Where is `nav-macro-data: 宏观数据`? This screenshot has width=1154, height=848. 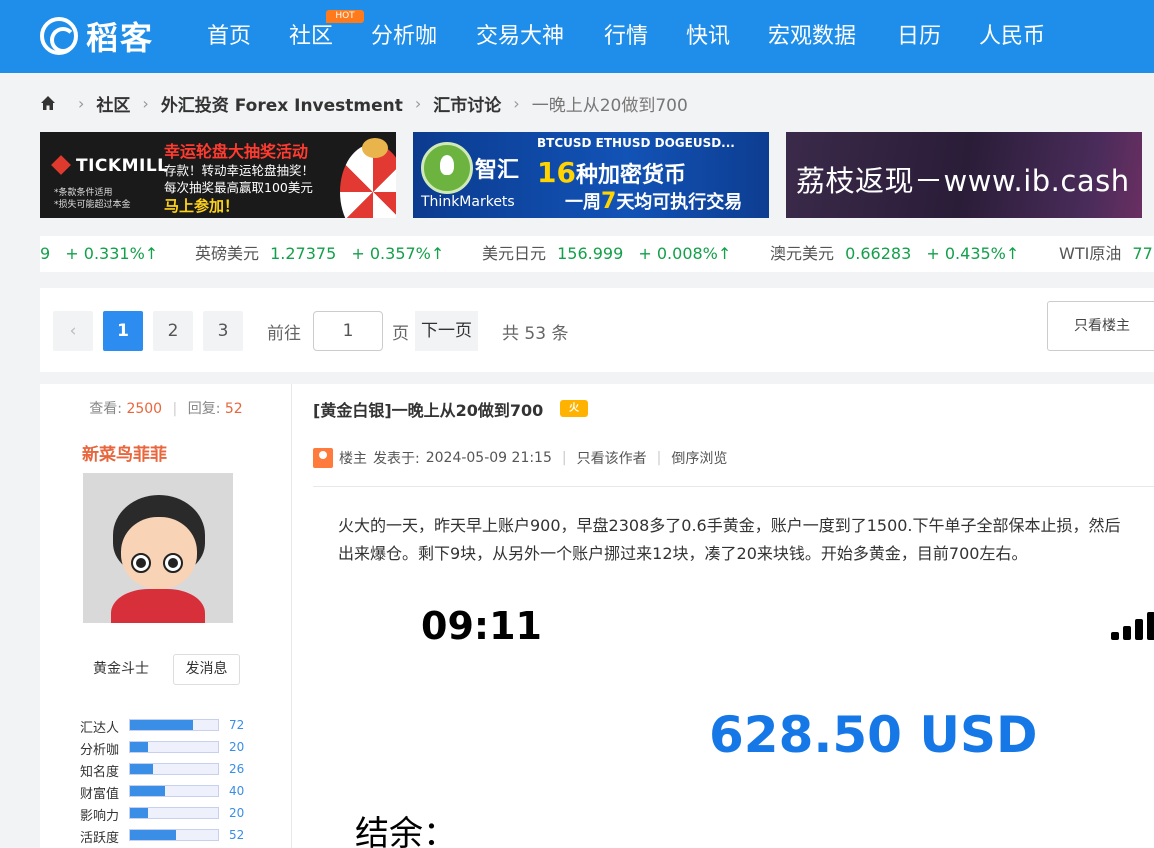 nav-macro-data: 宏观数据 is located at coordinates (812, 37).